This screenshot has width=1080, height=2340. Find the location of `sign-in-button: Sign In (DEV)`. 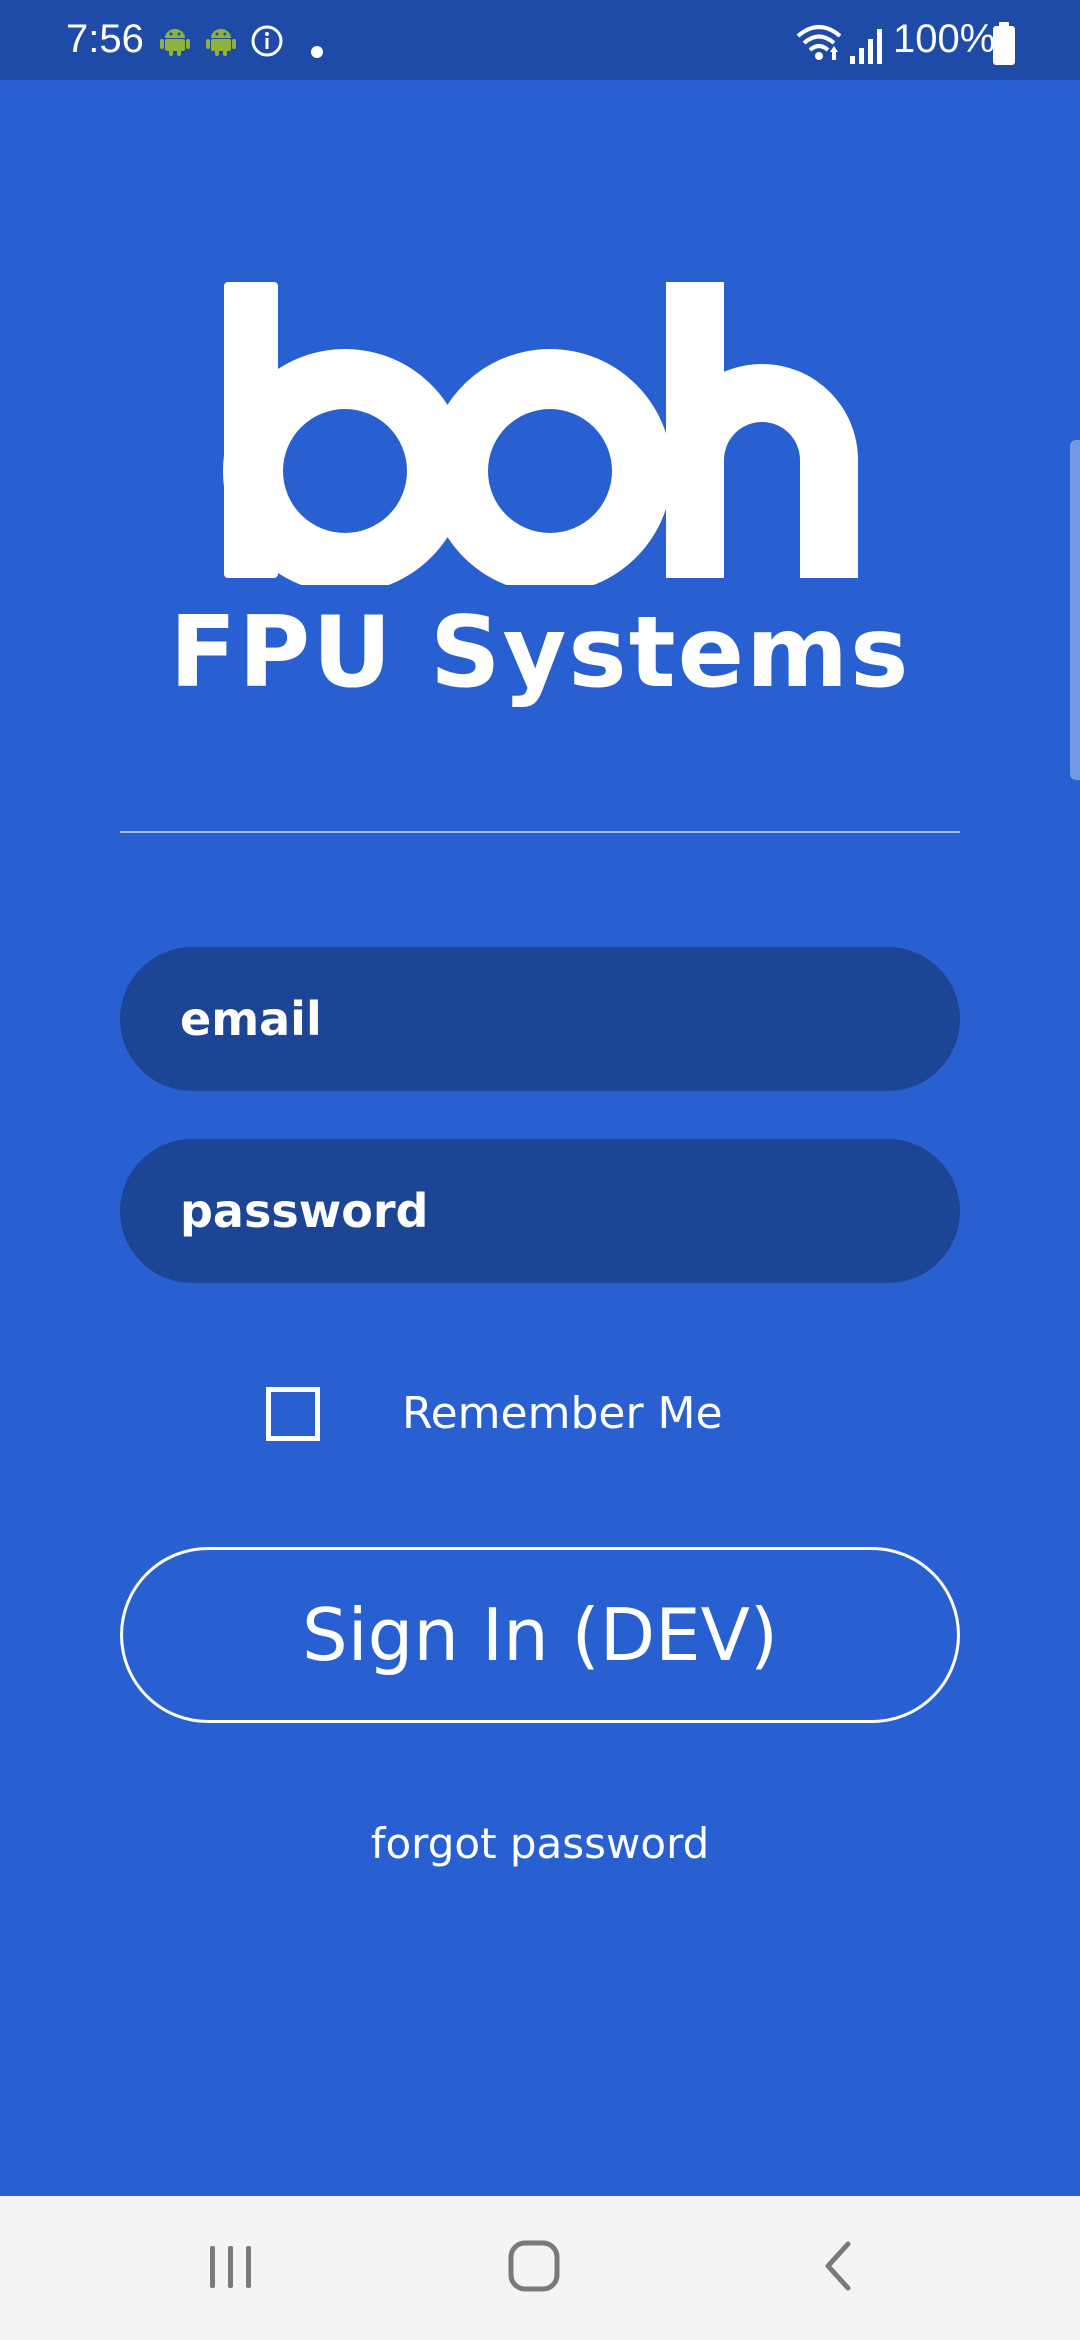

sign-in-button: Sign In (DEV) is located at coordinates (540, 1635).